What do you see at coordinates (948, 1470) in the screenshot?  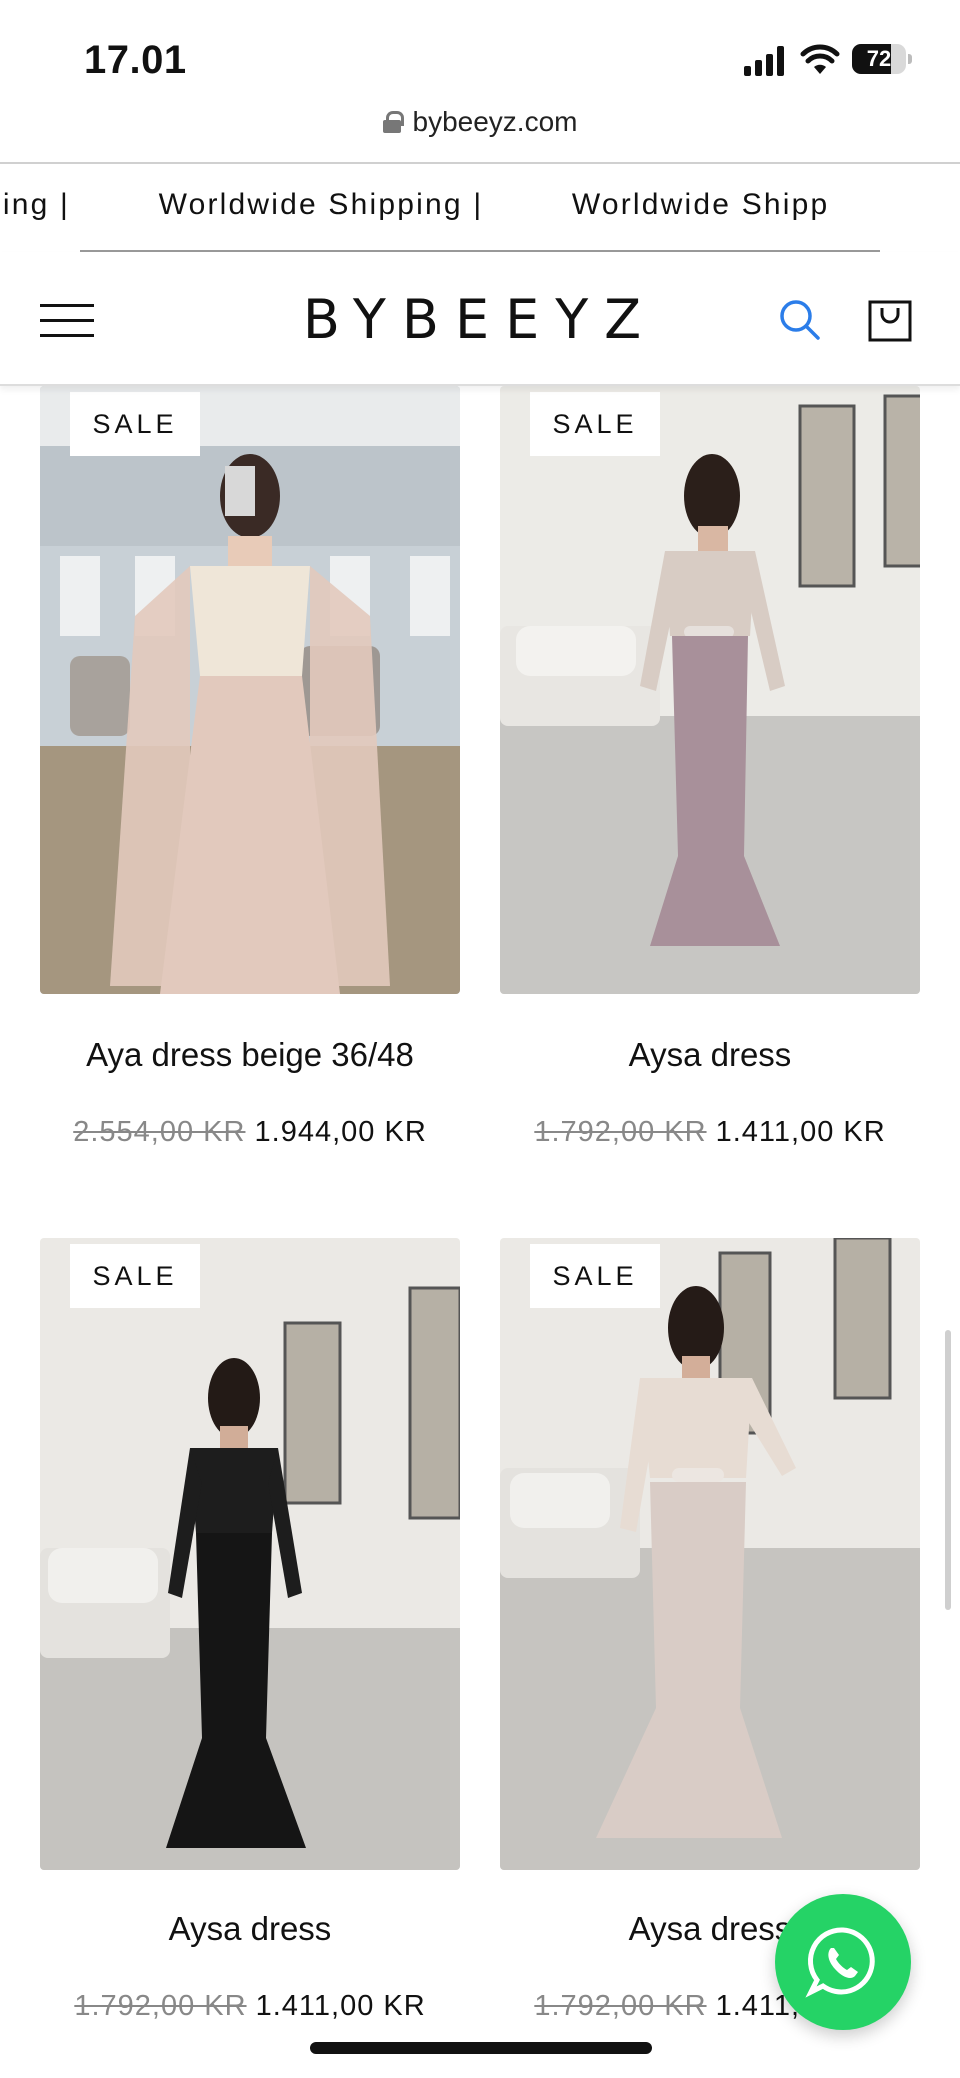 I see `scrollbar` at bounding box center [948, 1470].